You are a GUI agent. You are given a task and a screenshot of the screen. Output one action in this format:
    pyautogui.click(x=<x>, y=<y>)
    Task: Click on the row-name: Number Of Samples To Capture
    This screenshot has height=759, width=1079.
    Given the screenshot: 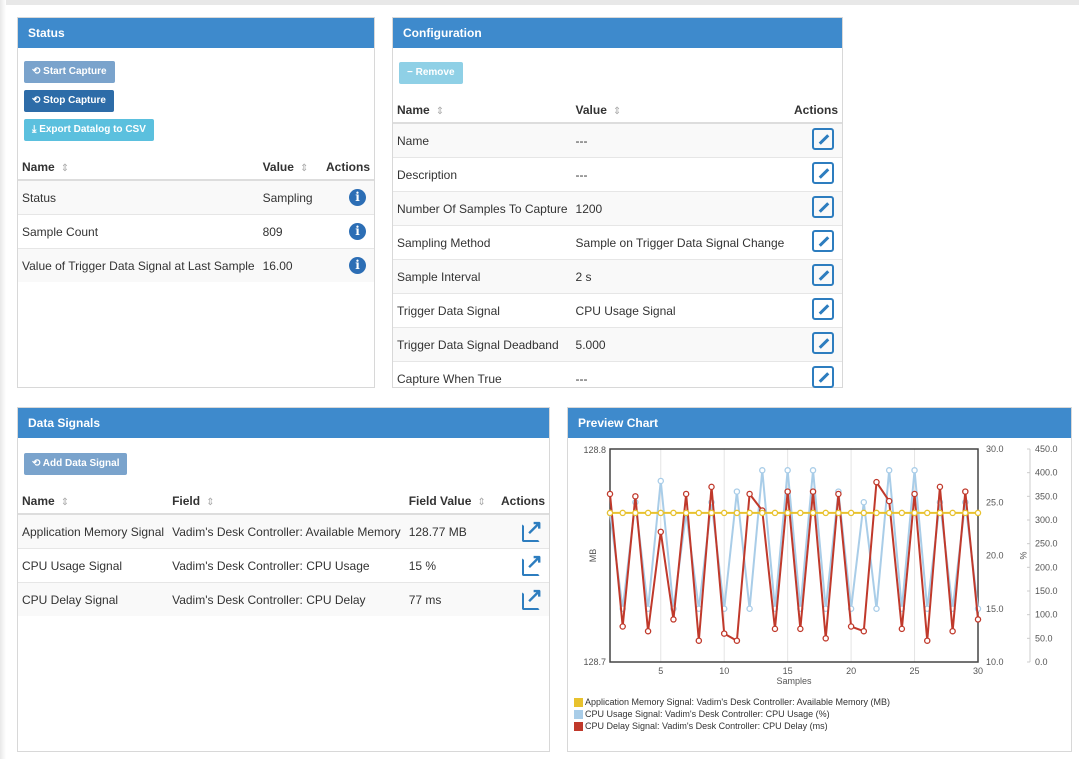 What is the action you would take?
    pyautogui.click(x=482, y=208)
    